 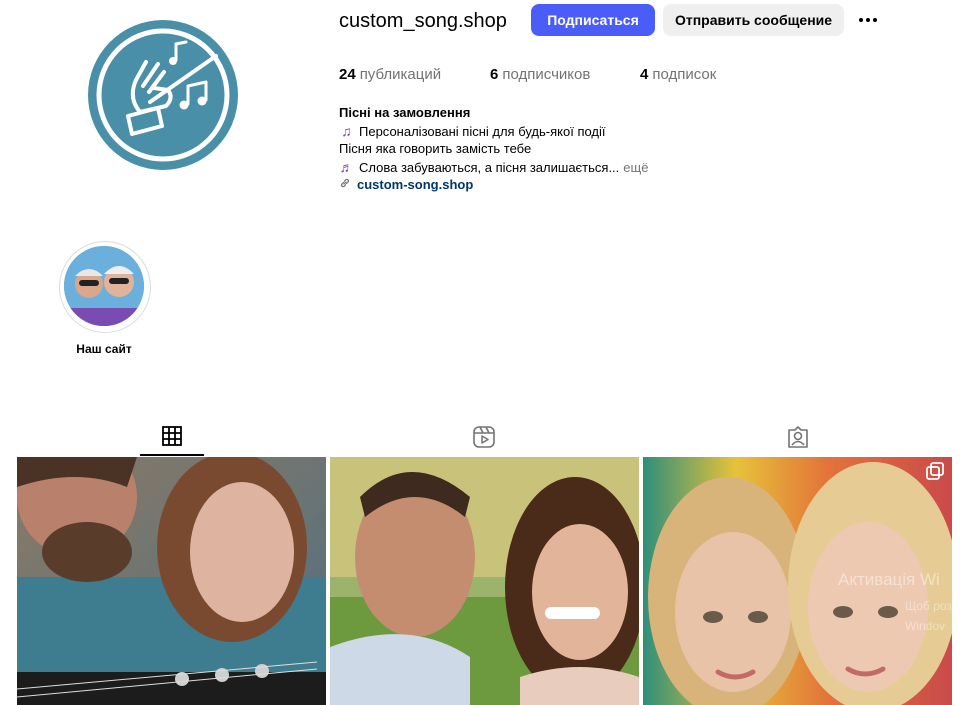 I want to click on conductor-hand-logo-icon, so click(x=163, y=95).